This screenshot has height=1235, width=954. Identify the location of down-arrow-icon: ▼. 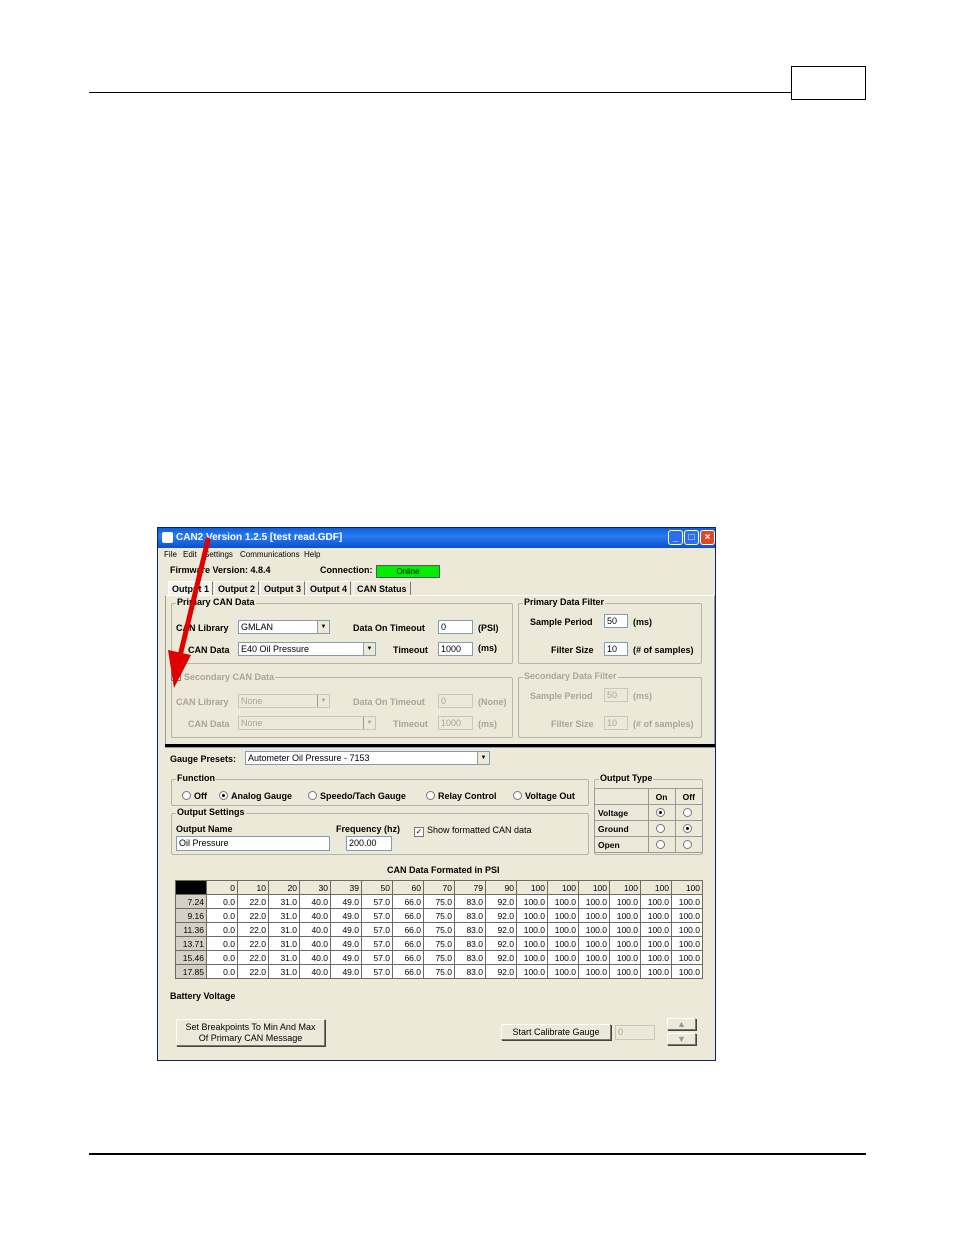
(681, 1039).